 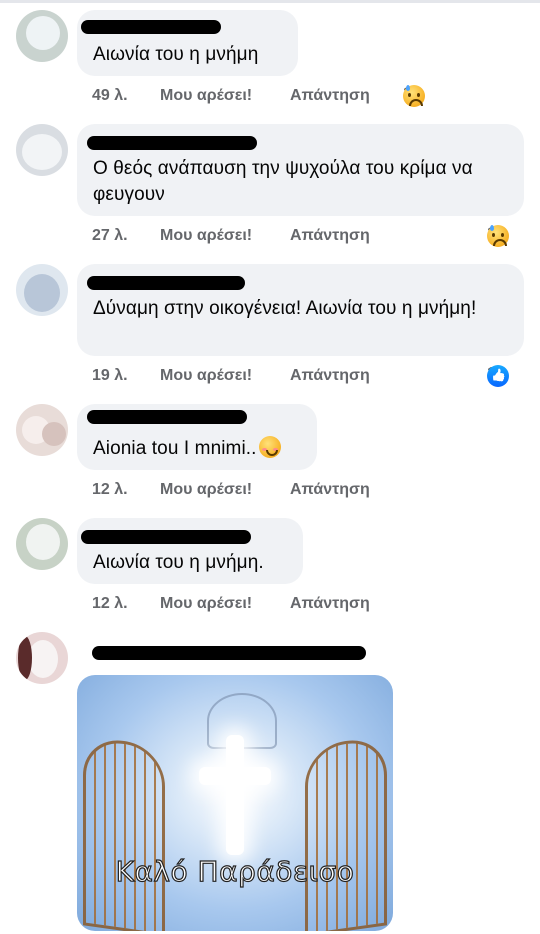 I want to click on like-icon, so click(x=498, y=376).